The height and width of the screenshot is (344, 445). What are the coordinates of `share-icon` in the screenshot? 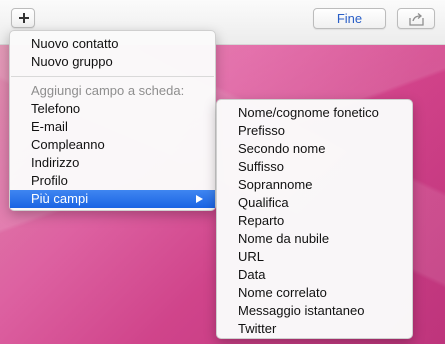 It's located at (416, 19).